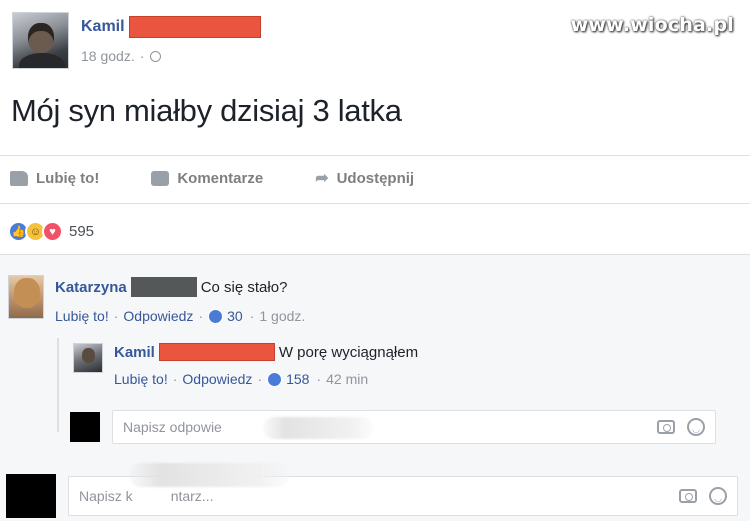 This screenshot has width=750, height=521. I want to click on comment-input: Napisz k ntarz... ◡, so click(403, 489).